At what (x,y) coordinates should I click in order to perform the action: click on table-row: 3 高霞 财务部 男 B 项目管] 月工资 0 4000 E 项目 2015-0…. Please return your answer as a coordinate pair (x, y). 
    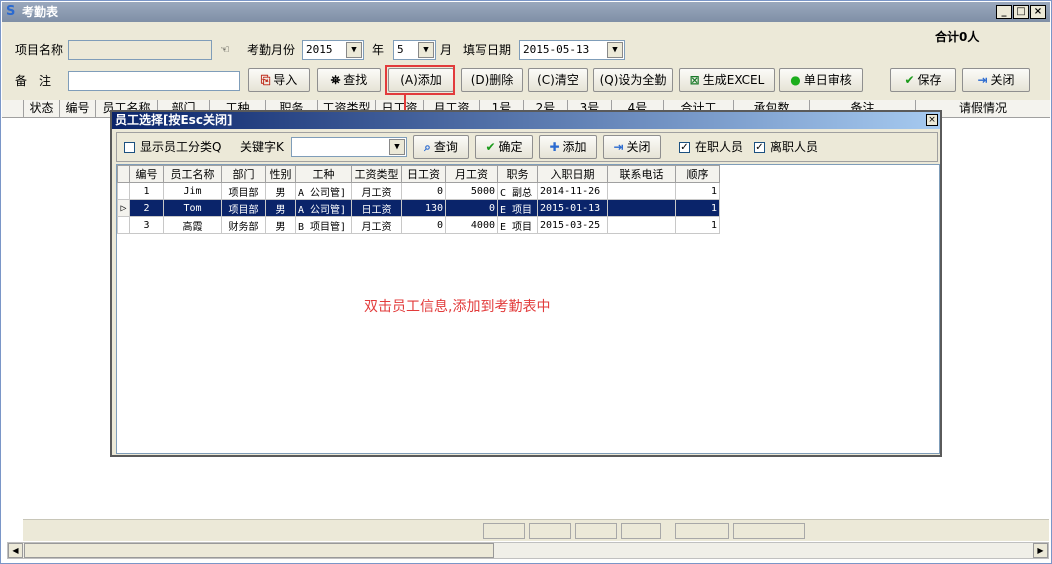
    Looking at the image, I should click on (418, 225).